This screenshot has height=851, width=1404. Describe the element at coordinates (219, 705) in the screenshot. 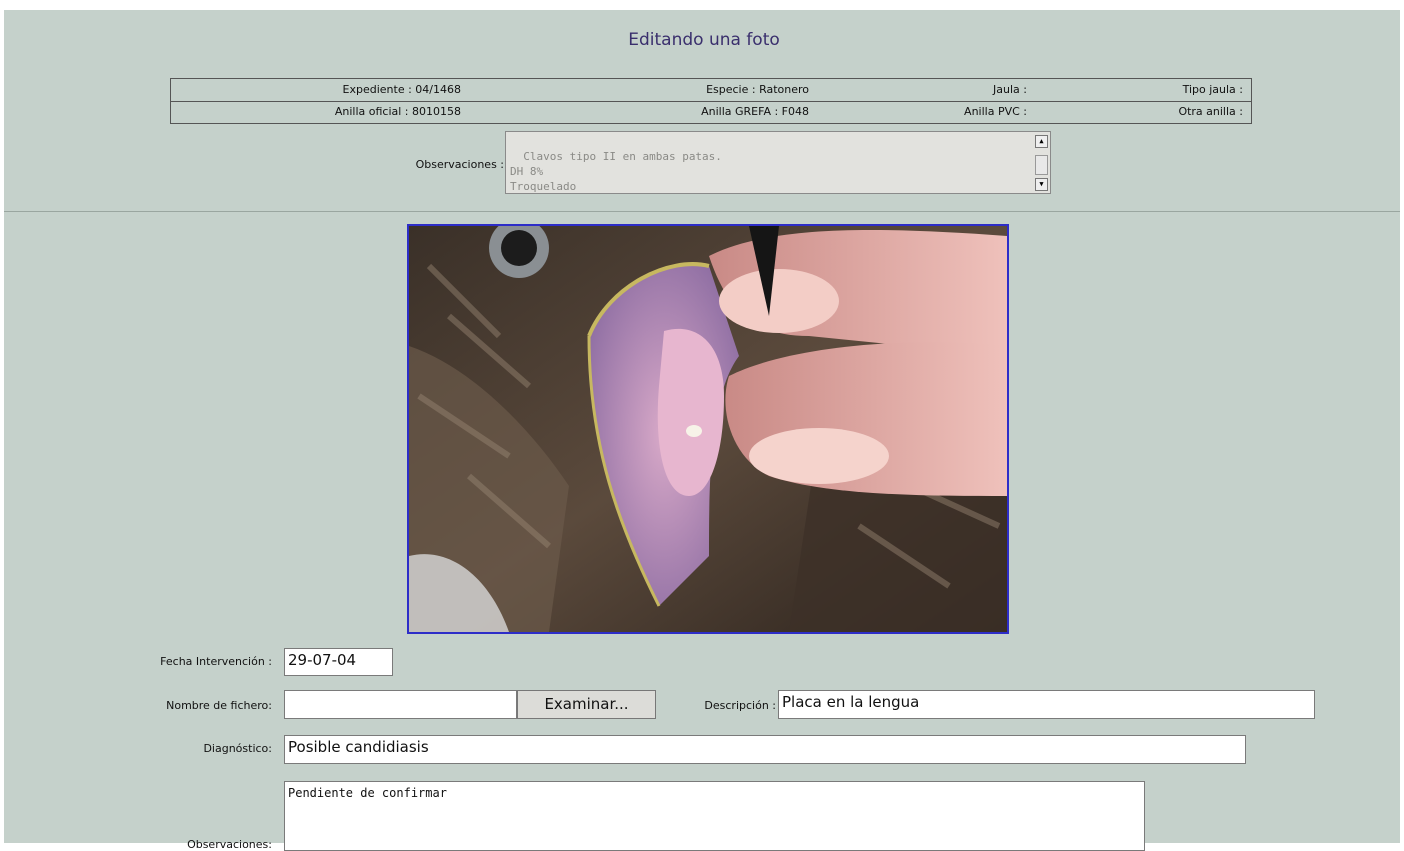

I see `fichero-label: Nombre de fichero:` at that location.